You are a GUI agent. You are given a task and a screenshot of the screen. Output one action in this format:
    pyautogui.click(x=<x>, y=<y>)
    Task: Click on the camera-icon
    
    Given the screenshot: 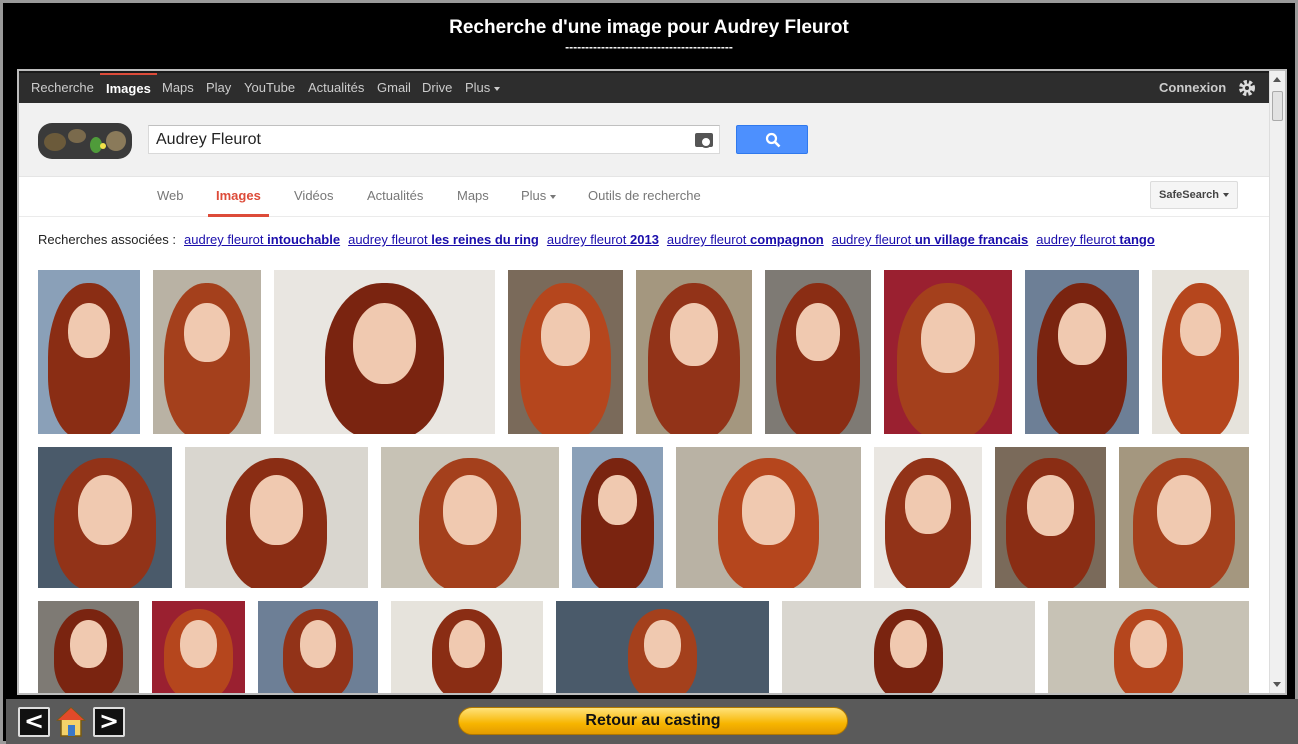 What is the action you would take?
    pyautogui.click(x=704, y=140)
    